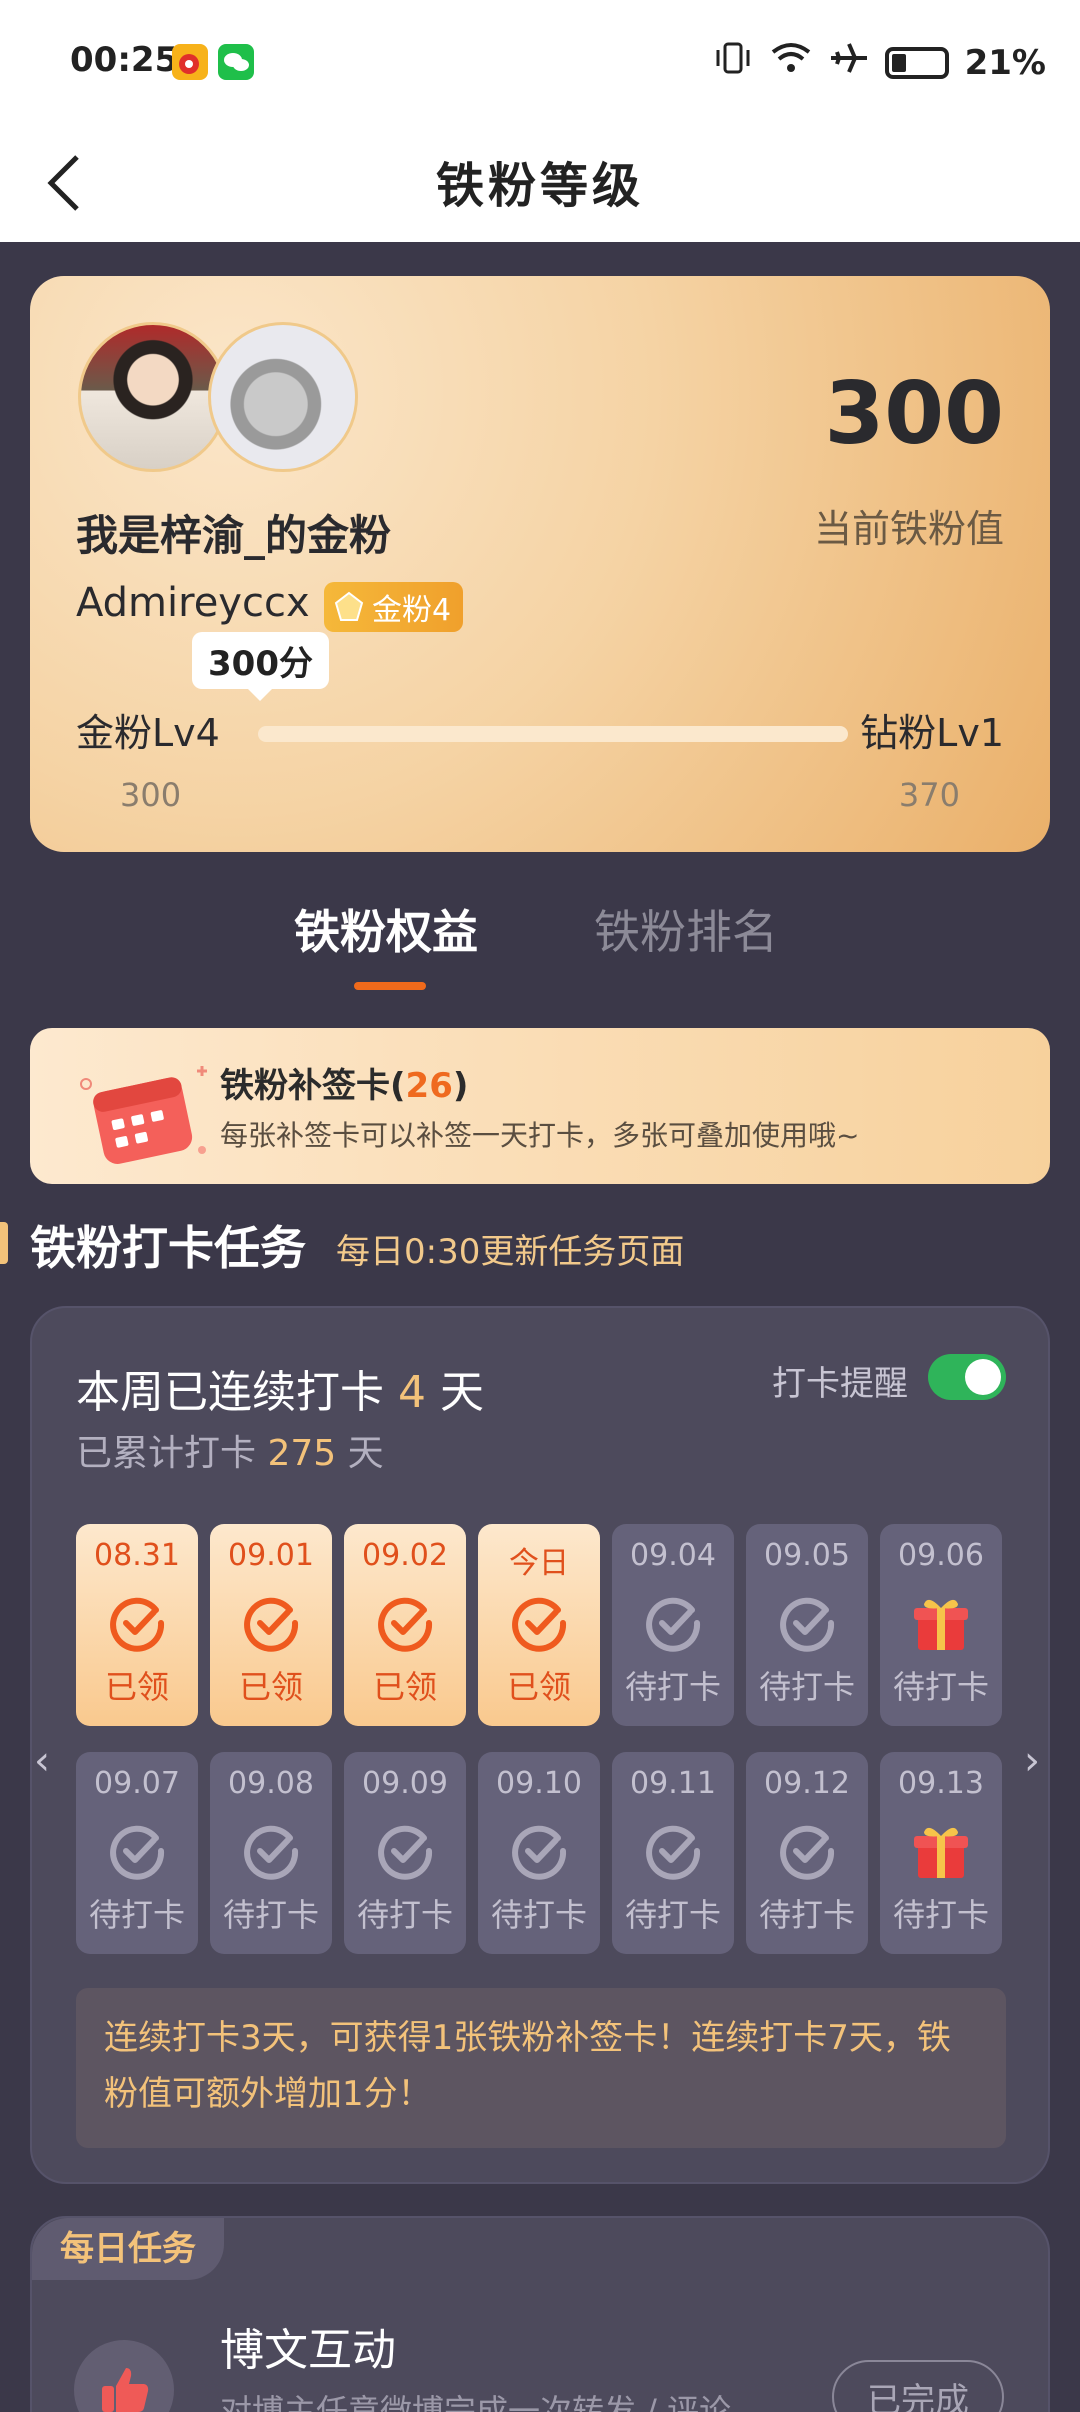  Describe the element at coordinates (237, 1392) in the screenshot. I see `streak-prefix: 本周已连续打卡` at that location.